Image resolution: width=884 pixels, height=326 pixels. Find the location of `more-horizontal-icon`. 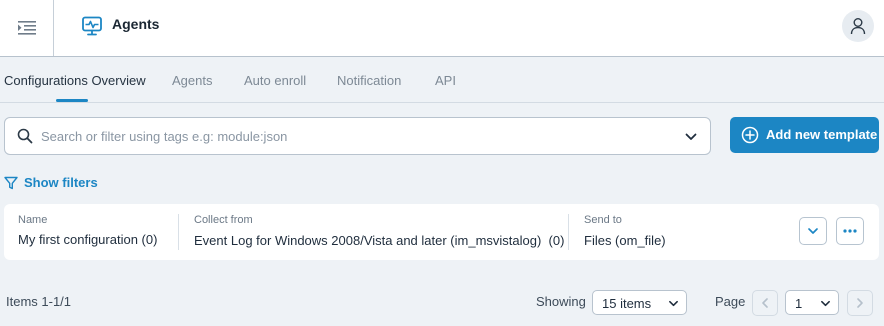

more-horizontal-icon is located at coordinates (850, 231).